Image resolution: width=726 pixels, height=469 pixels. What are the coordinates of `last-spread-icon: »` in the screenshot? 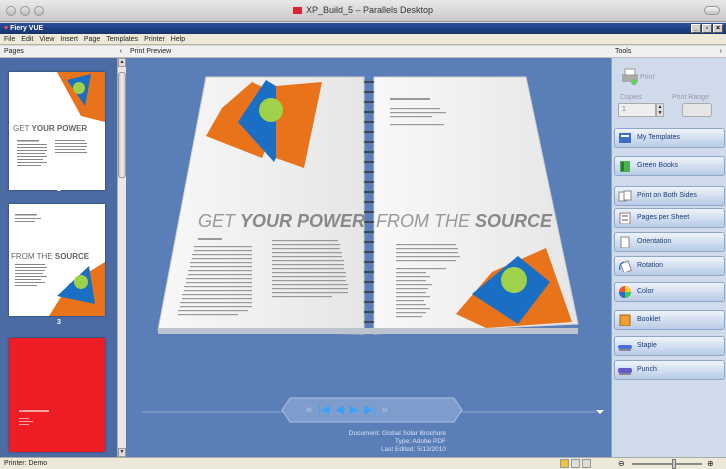 It's located at (385, 410).